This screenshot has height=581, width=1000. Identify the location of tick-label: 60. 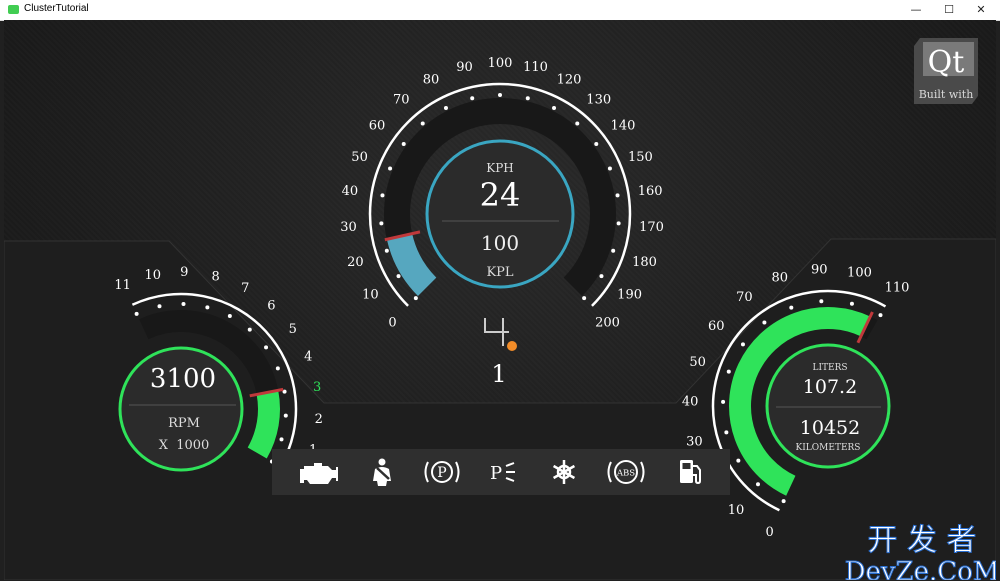
(377, 126).